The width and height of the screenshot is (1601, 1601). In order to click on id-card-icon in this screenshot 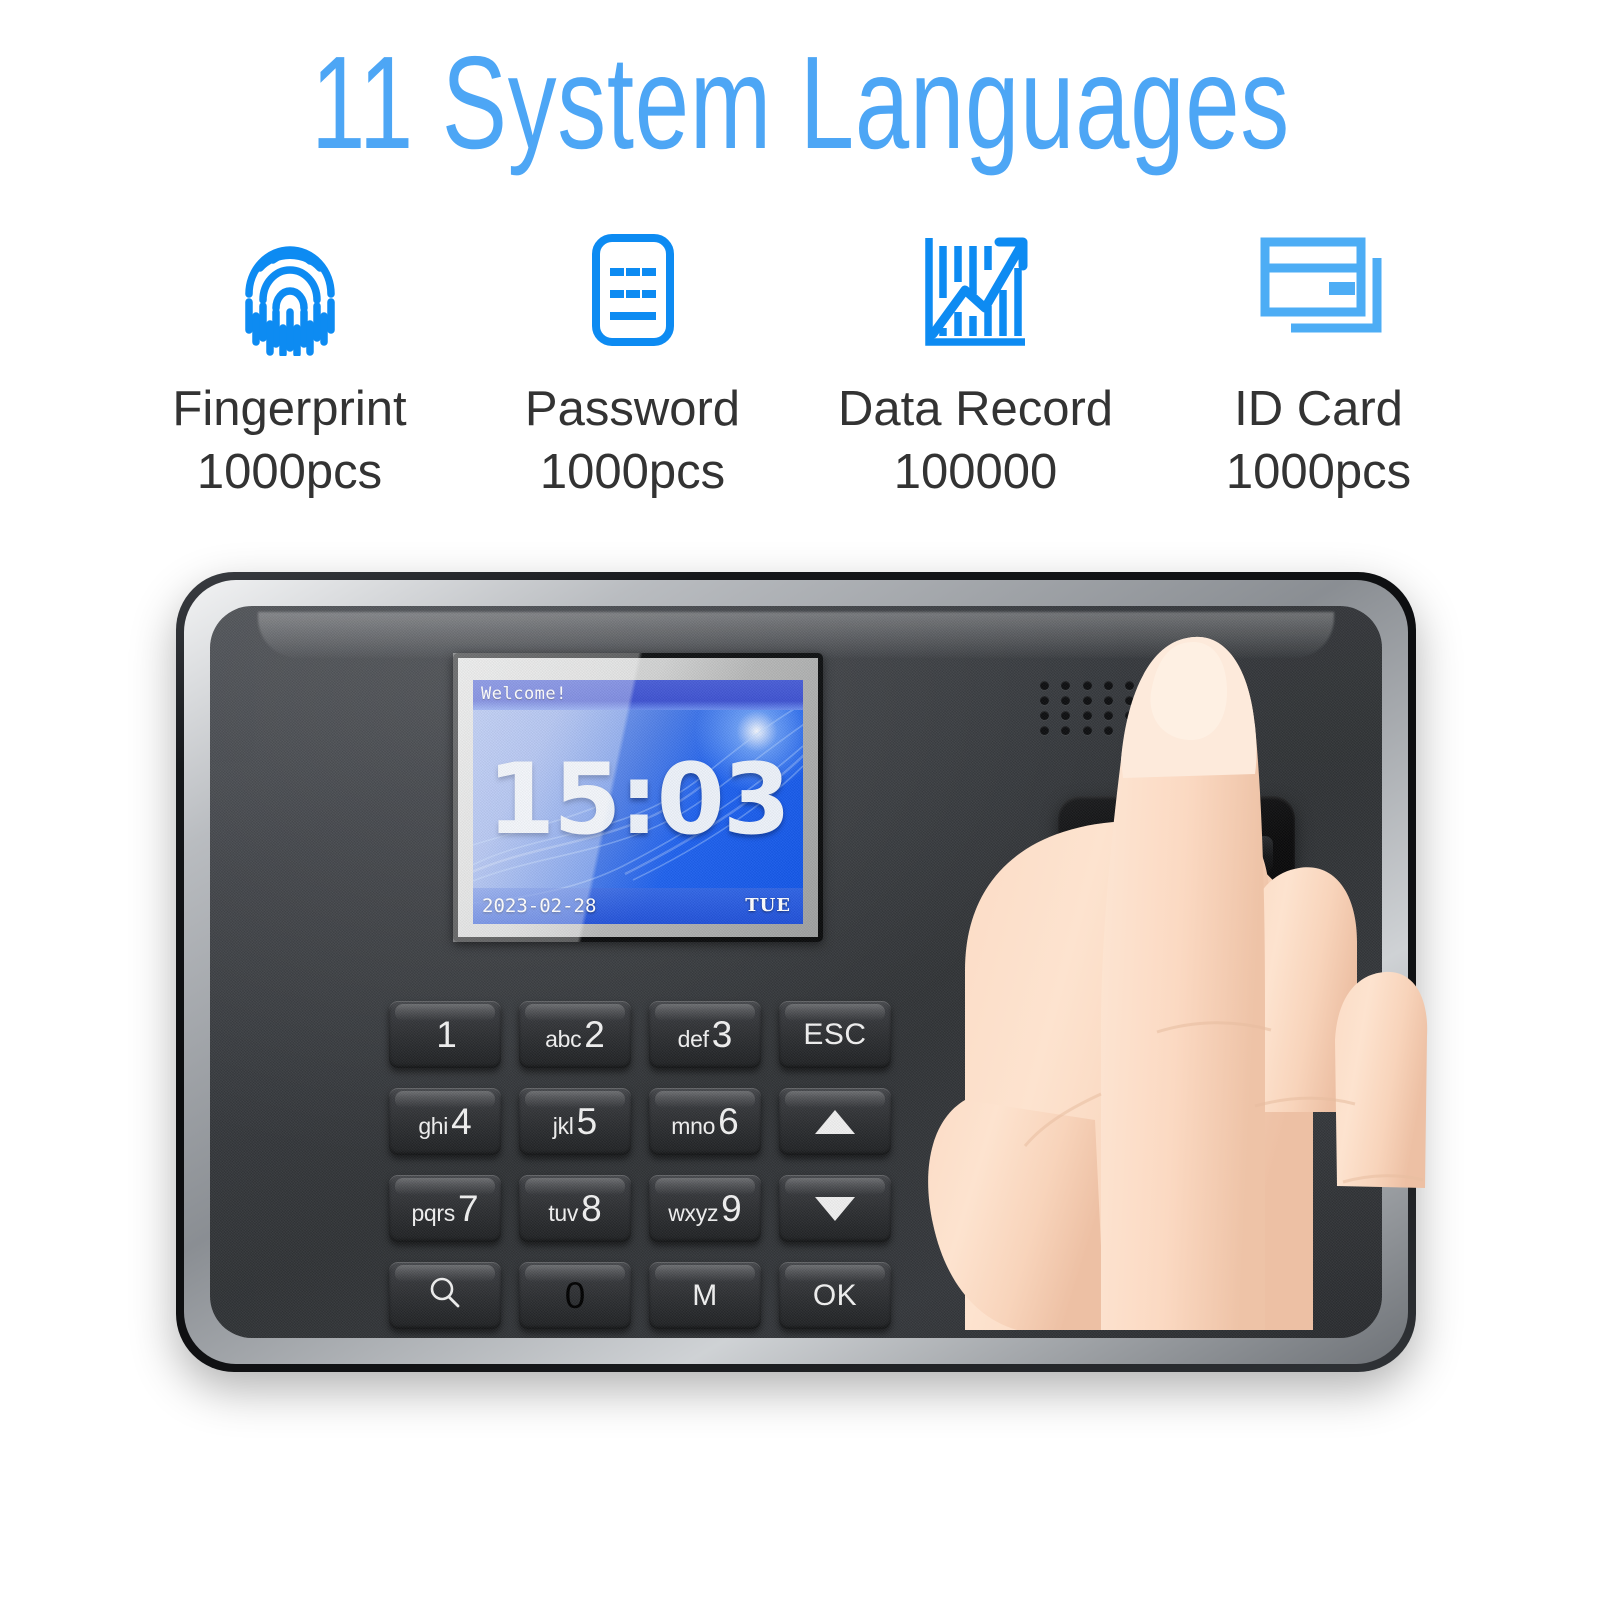, I will do `click(1319, 290)`.